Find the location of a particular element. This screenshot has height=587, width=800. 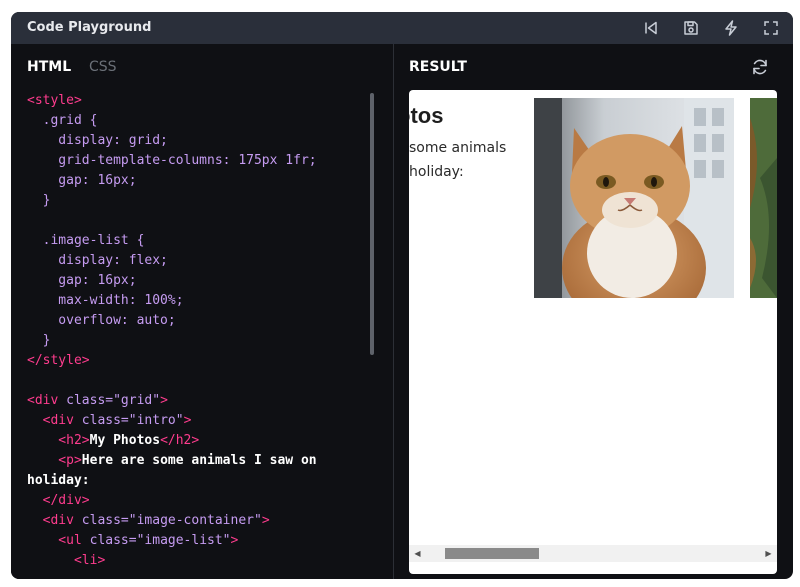

code-token: "image-container" is located at coordinates (195, 520).